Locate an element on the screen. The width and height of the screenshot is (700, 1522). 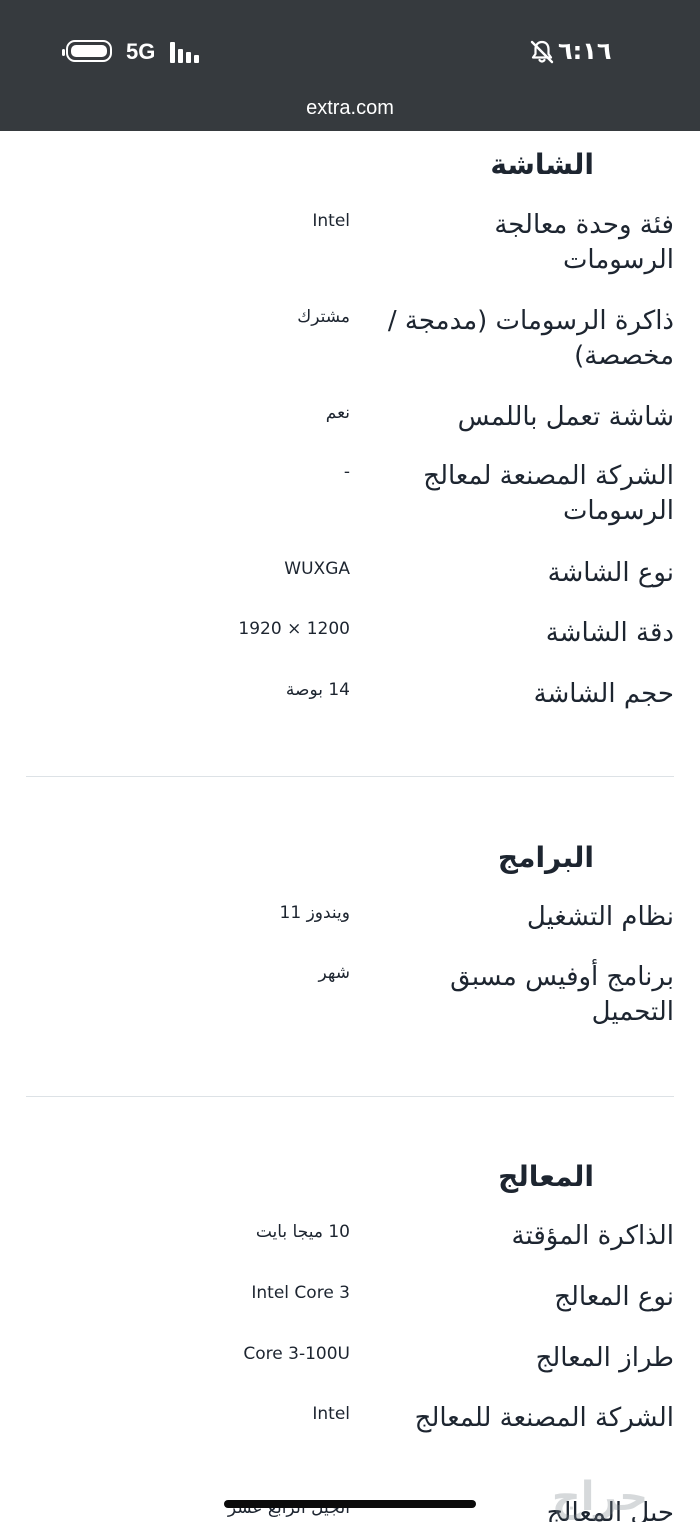
spec-value: مشترك is located at coordinates (323, 317).